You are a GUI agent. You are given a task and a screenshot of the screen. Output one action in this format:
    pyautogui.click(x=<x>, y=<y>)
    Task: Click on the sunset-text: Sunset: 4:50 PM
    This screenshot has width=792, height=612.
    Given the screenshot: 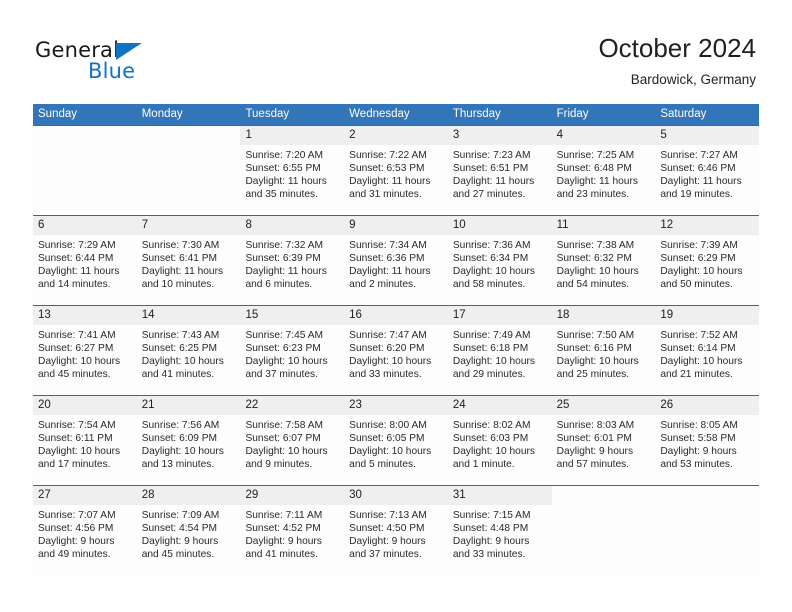 What is the action you would take?
    pyautogui.click(x=387, y=529)
    